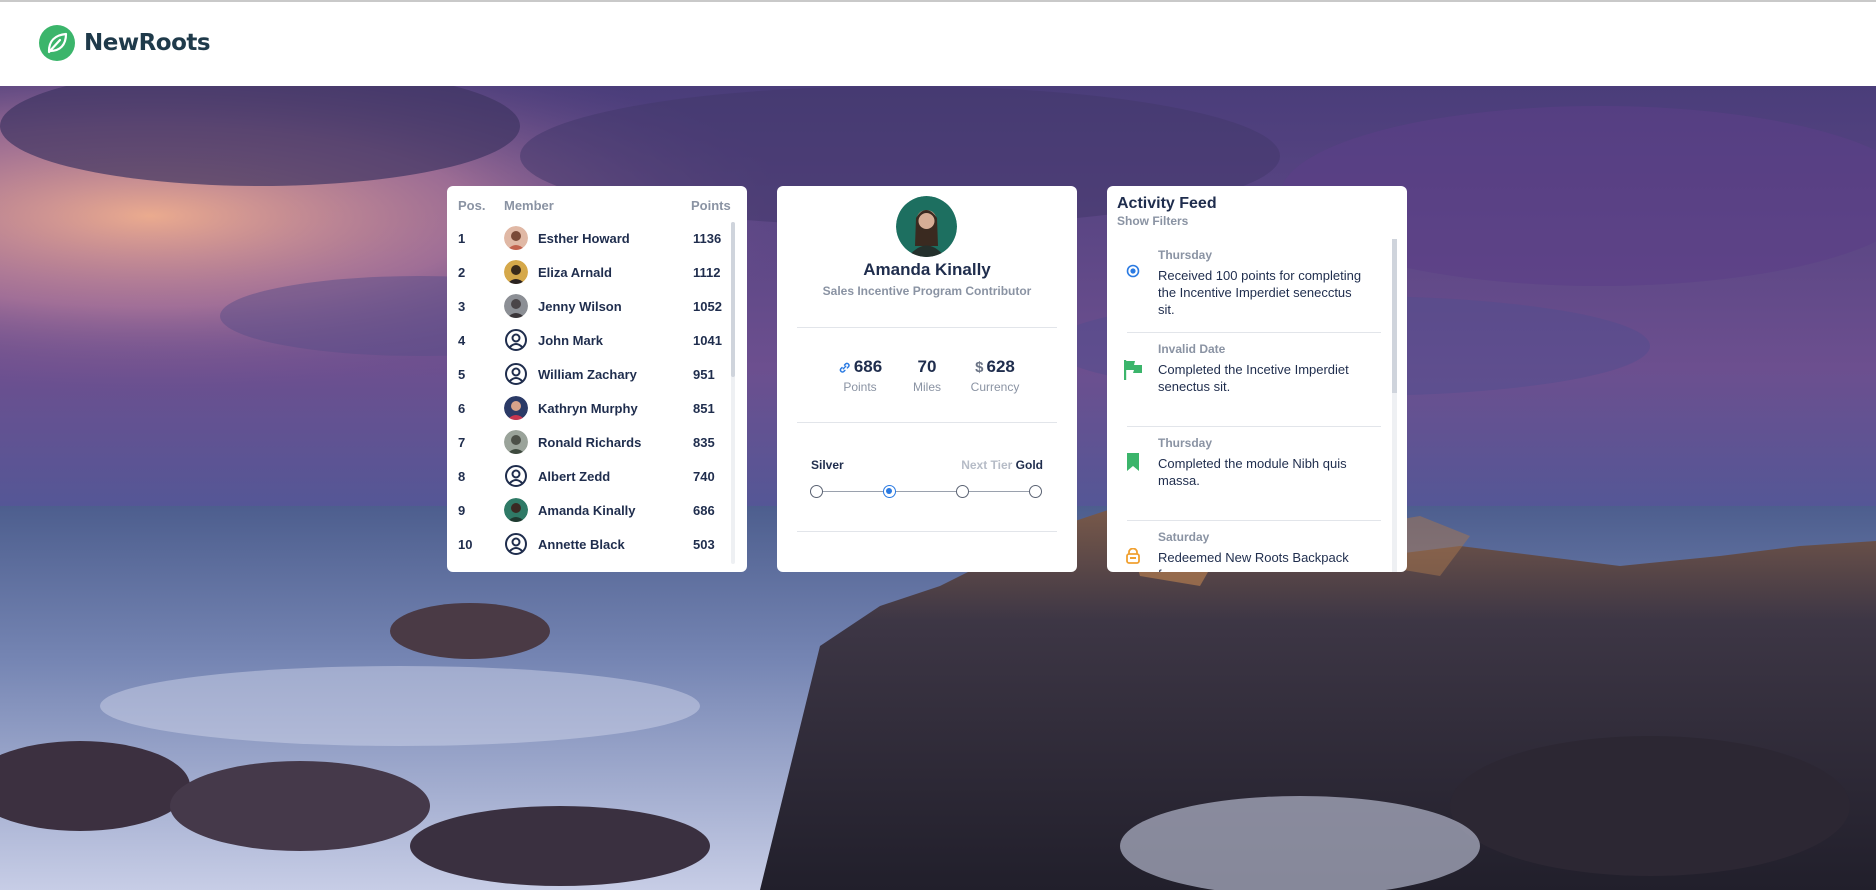 This screenshot has height=890, width=1876. Describe the element at coordinates (704, 476) in the screenshot. I see `row-points: 740` at that location.